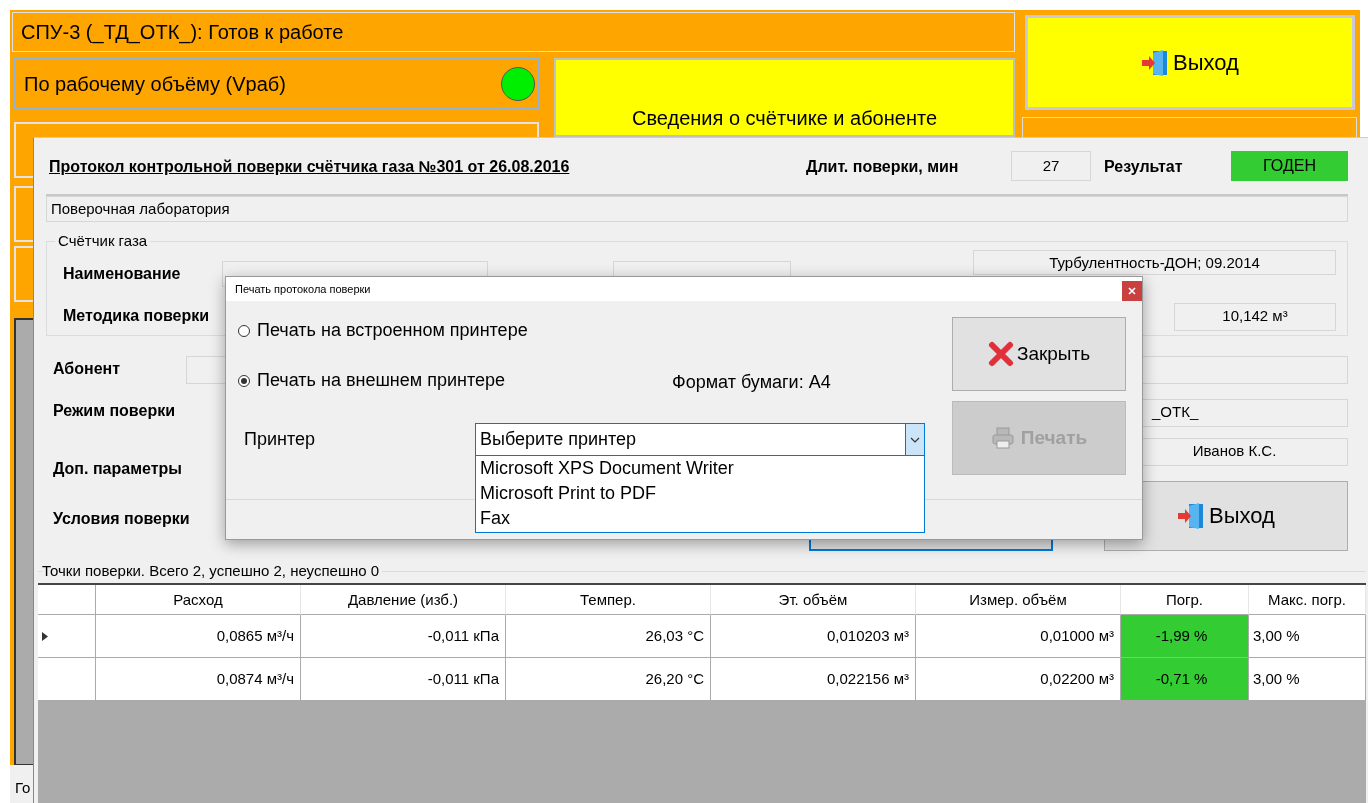  I want to click on table-cell: 0,022156 м³, so click(813, 679).